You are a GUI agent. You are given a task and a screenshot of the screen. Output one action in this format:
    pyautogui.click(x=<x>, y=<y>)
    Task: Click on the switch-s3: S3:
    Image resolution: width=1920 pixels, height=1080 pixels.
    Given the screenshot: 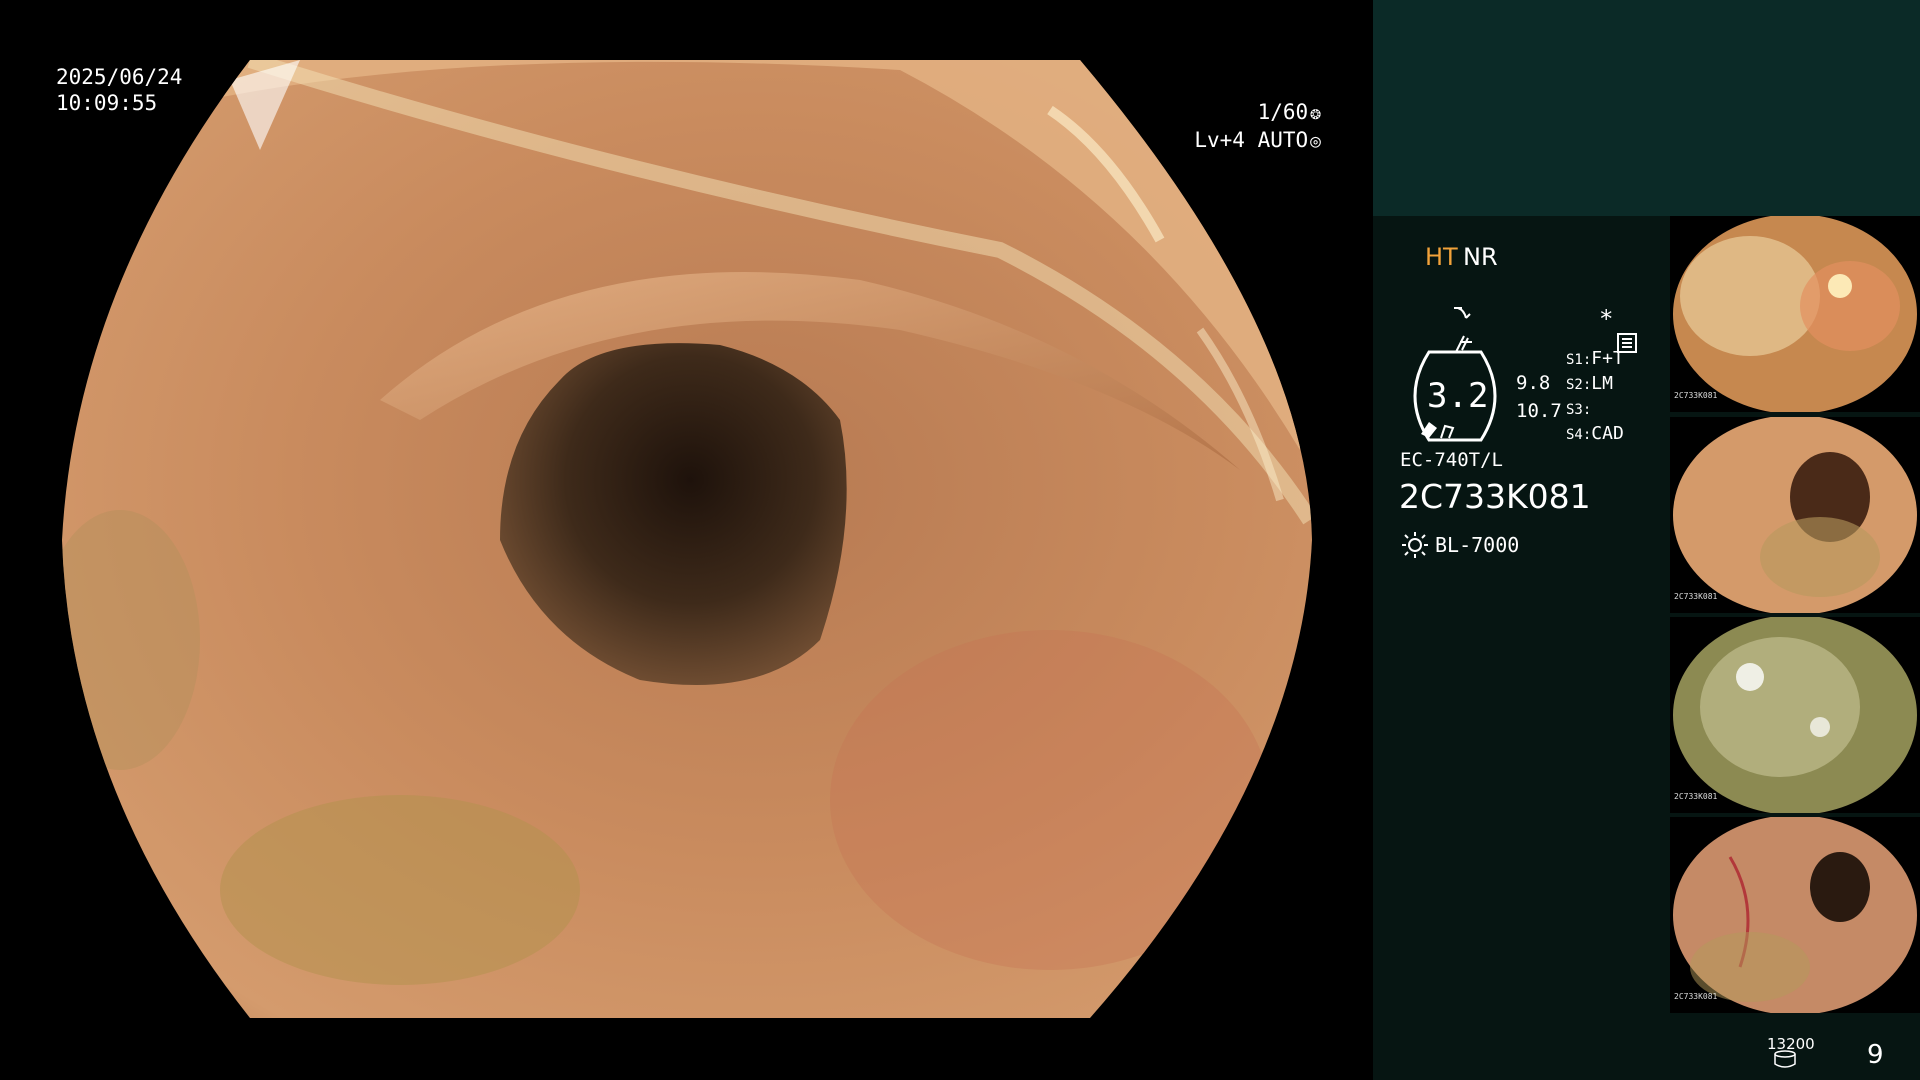 What is the action you would take?
    pyautogui.click(x=1578, y=409)
    